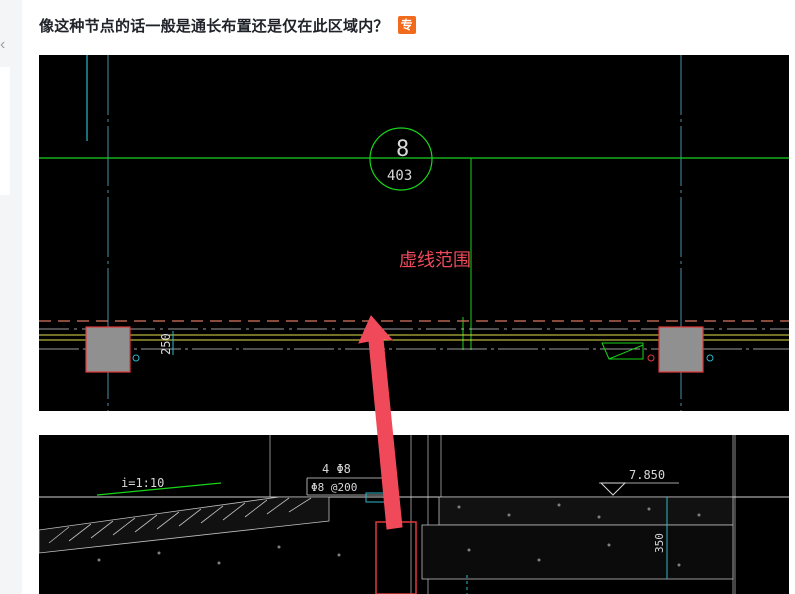  Describe the element at coordinates (406, 25) in the screenshot. I see `expert-badge: 专` at that location.